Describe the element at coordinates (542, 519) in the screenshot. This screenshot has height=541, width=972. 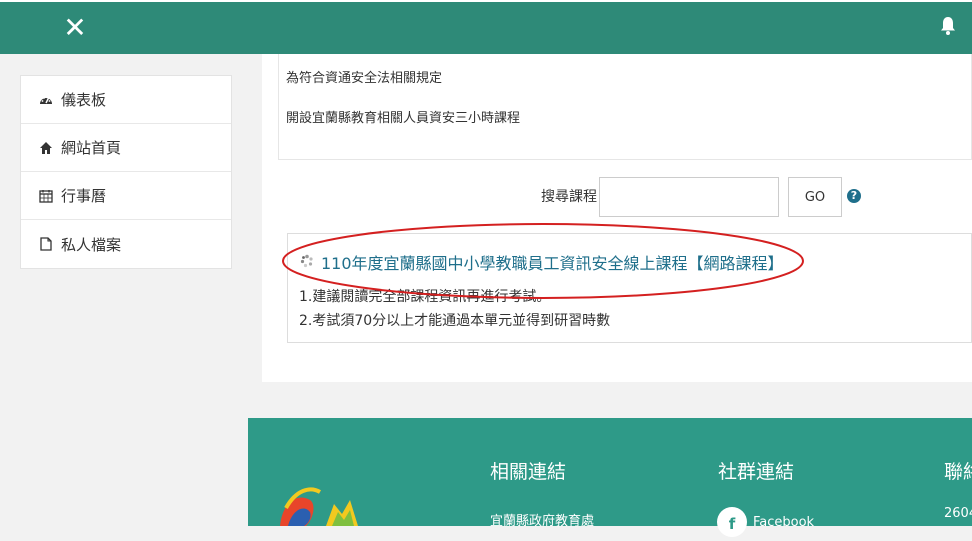
I see `footer-link-education-dept: 宜蘭縣政府教育處` at that location.